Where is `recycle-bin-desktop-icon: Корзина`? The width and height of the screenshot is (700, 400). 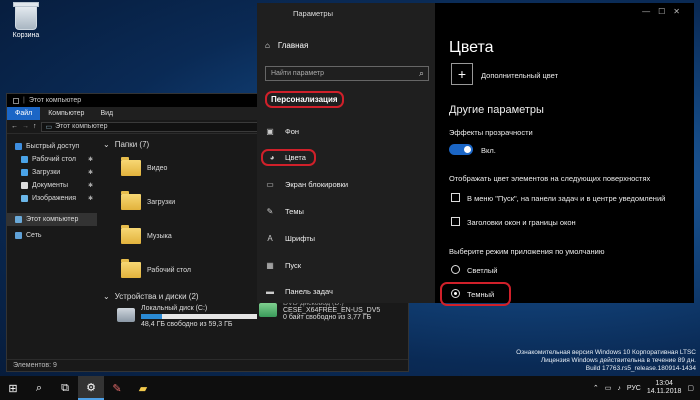
recycle-bin-desktop-icon: Корзина is located at coordinates (26, 20).